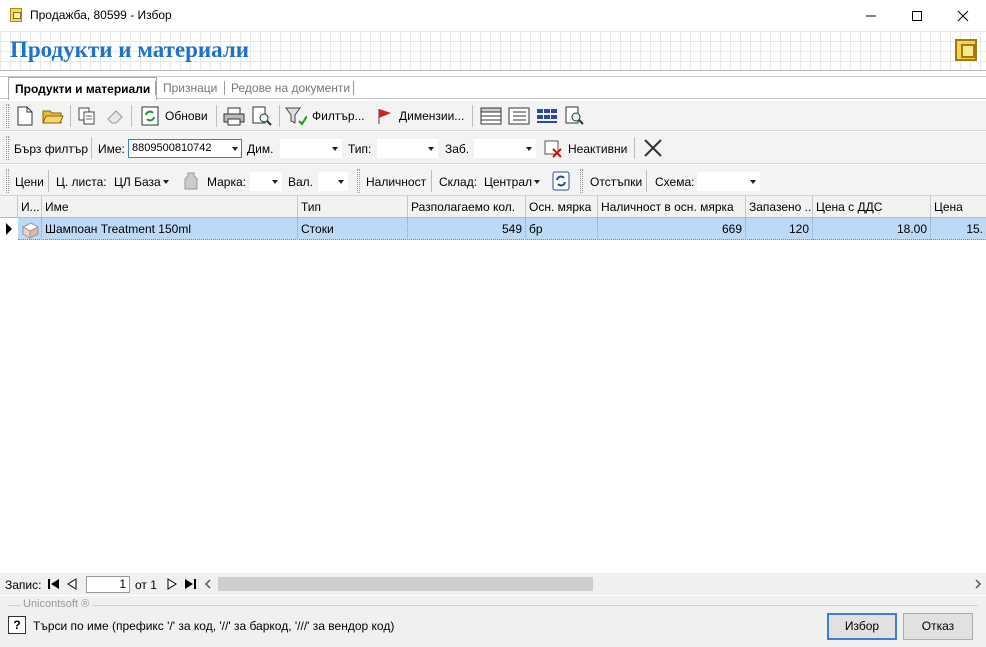 Image resolution: width=986 pixels, height=647 pixels. What do you see at coordinates (519, 116) in the screenshot?
I see `list-view-icon` at bounding box center [519, 116].